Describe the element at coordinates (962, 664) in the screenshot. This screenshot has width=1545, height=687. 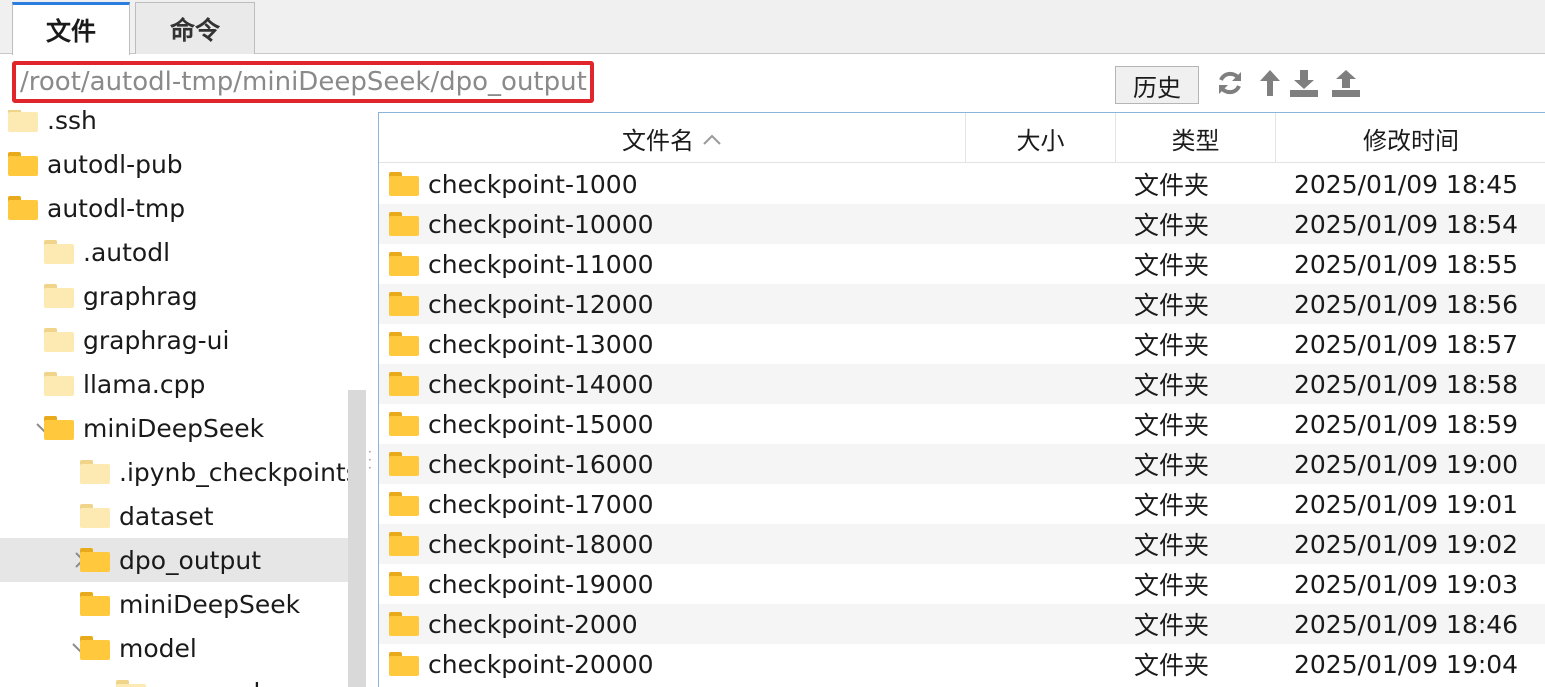
I see `table-row: checkpoint-20000 文件夹 2025/01/09 19:04` at that location.